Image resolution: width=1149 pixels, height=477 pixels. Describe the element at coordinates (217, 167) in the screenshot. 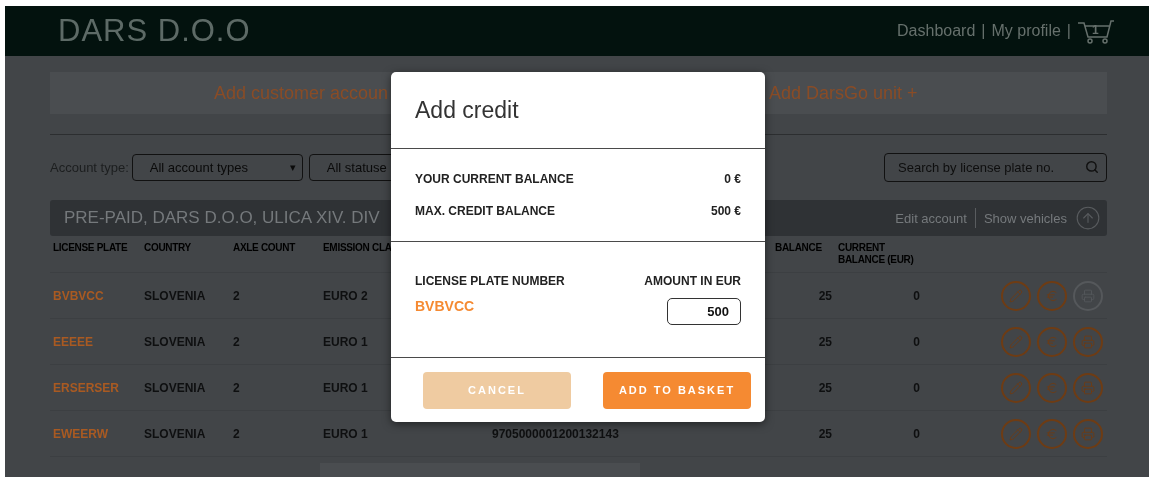

I see `filter-select: All account types ▾` at that location.